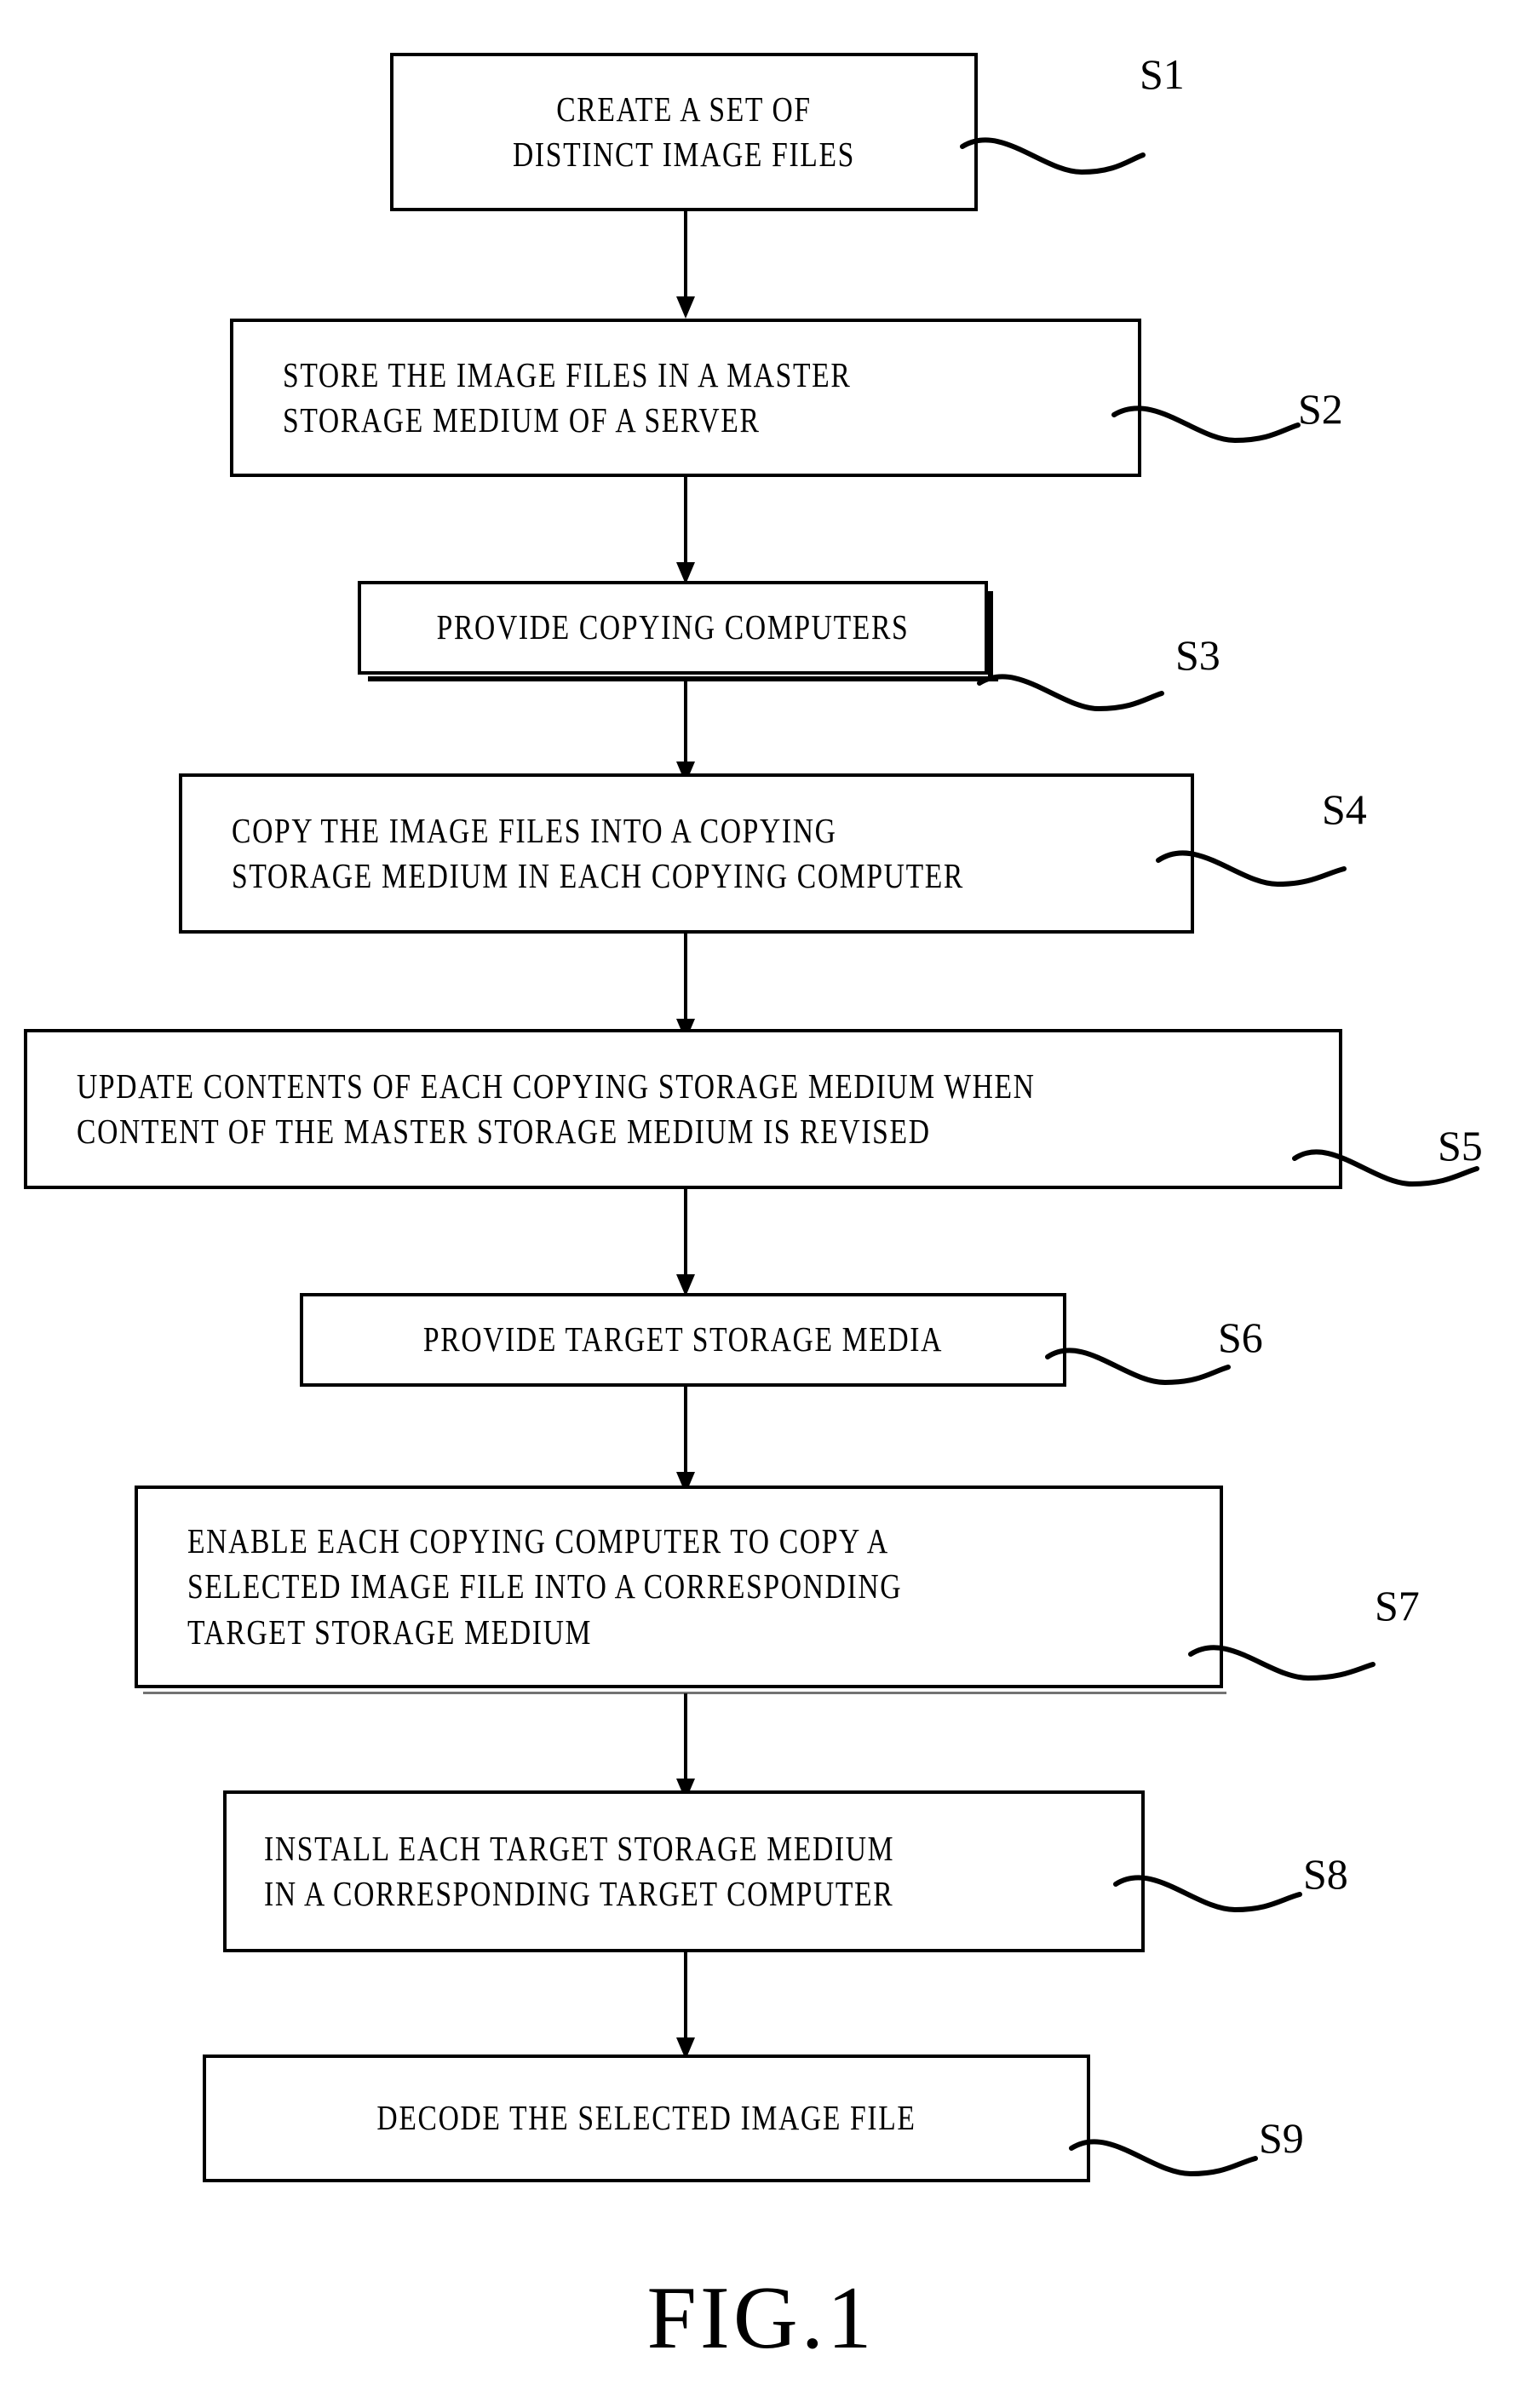 The width and height of the screenshot is (1522, 2408). What do you see at coordinates (1344, 809) in the screenshot?
I see `step-label-s4: S4` at bounding box center [1344, 809].